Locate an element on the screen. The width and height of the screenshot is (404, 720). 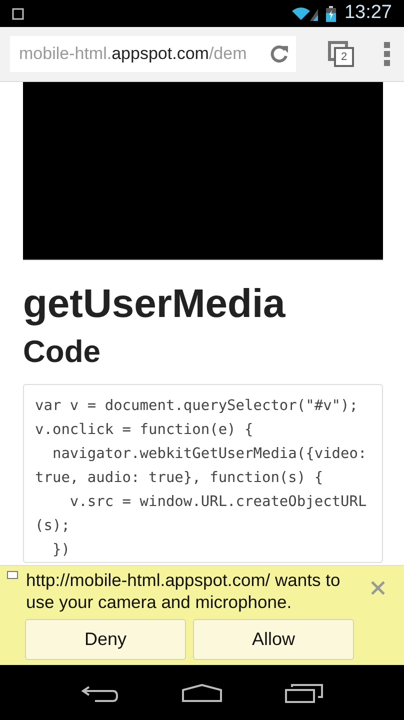
menu-icon is located at coordinates (387, 54).